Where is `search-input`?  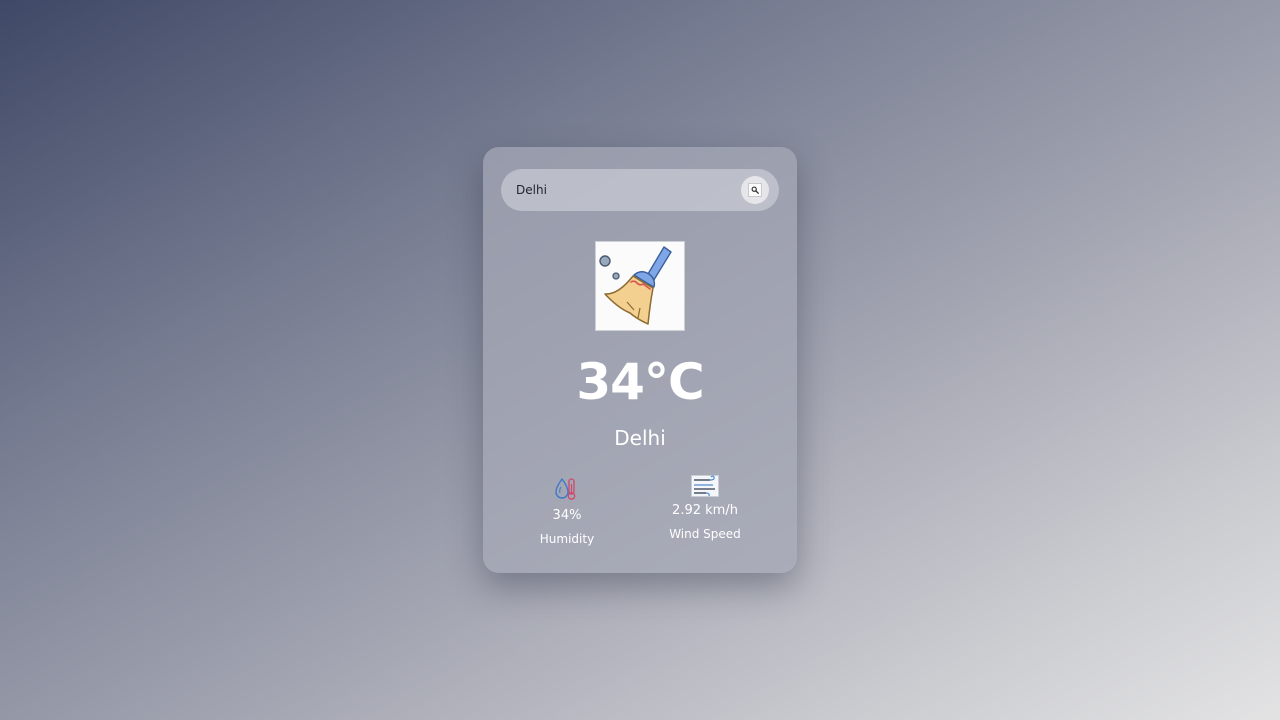
search-input is located at coordinates (626, 190).